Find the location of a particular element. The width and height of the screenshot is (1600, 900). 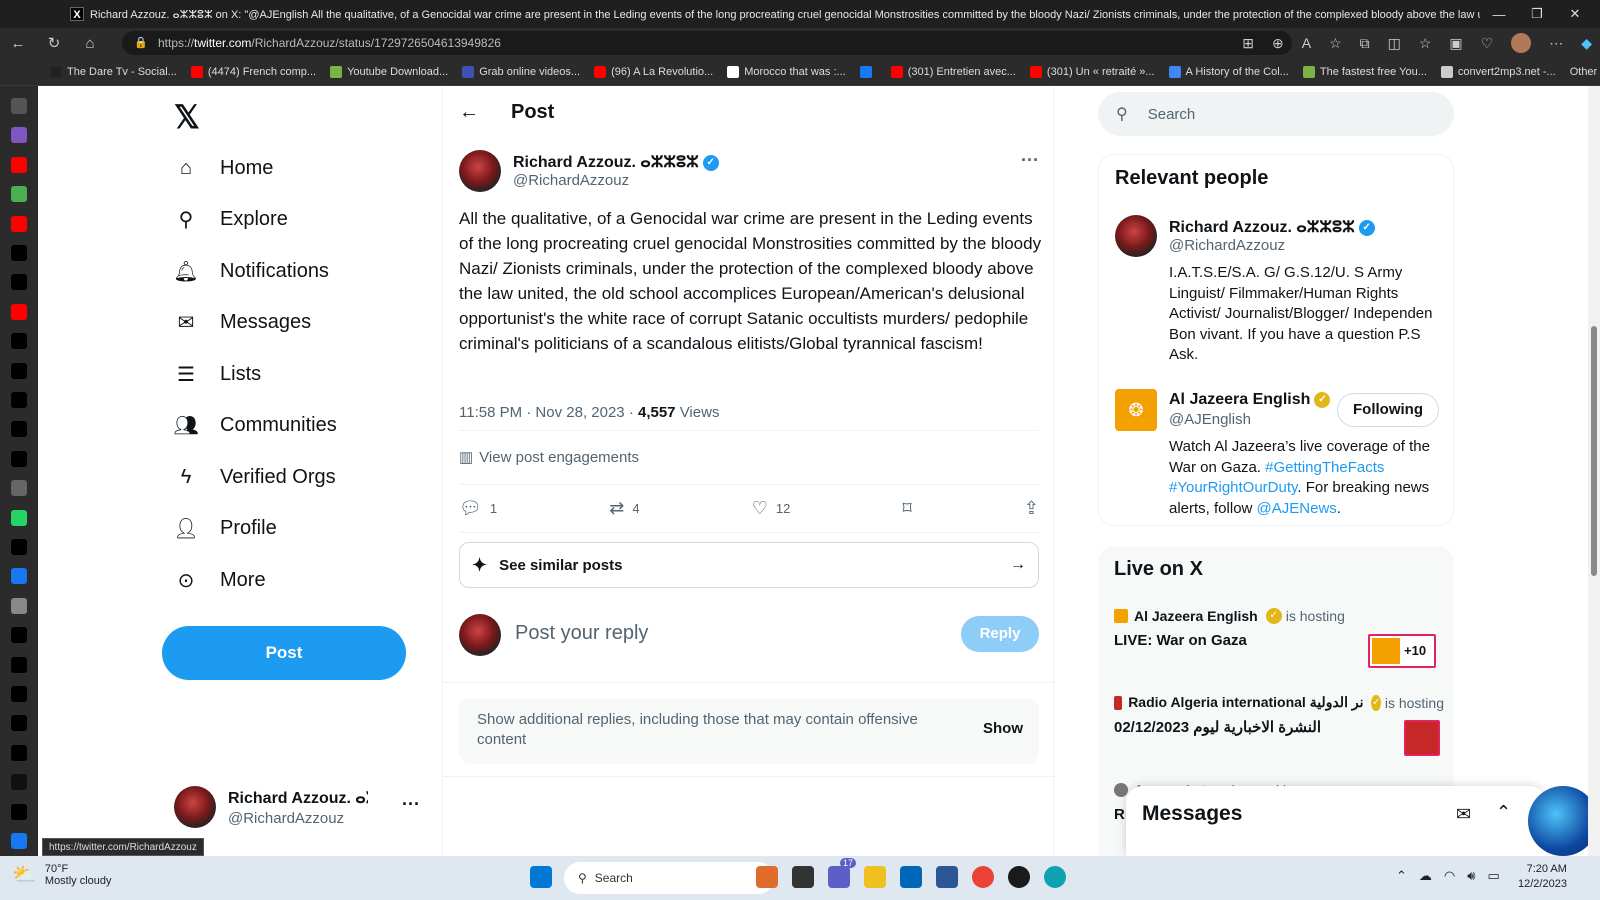

aljazeera-logo-icon: ❂ is located at coordinates (1136, 410).